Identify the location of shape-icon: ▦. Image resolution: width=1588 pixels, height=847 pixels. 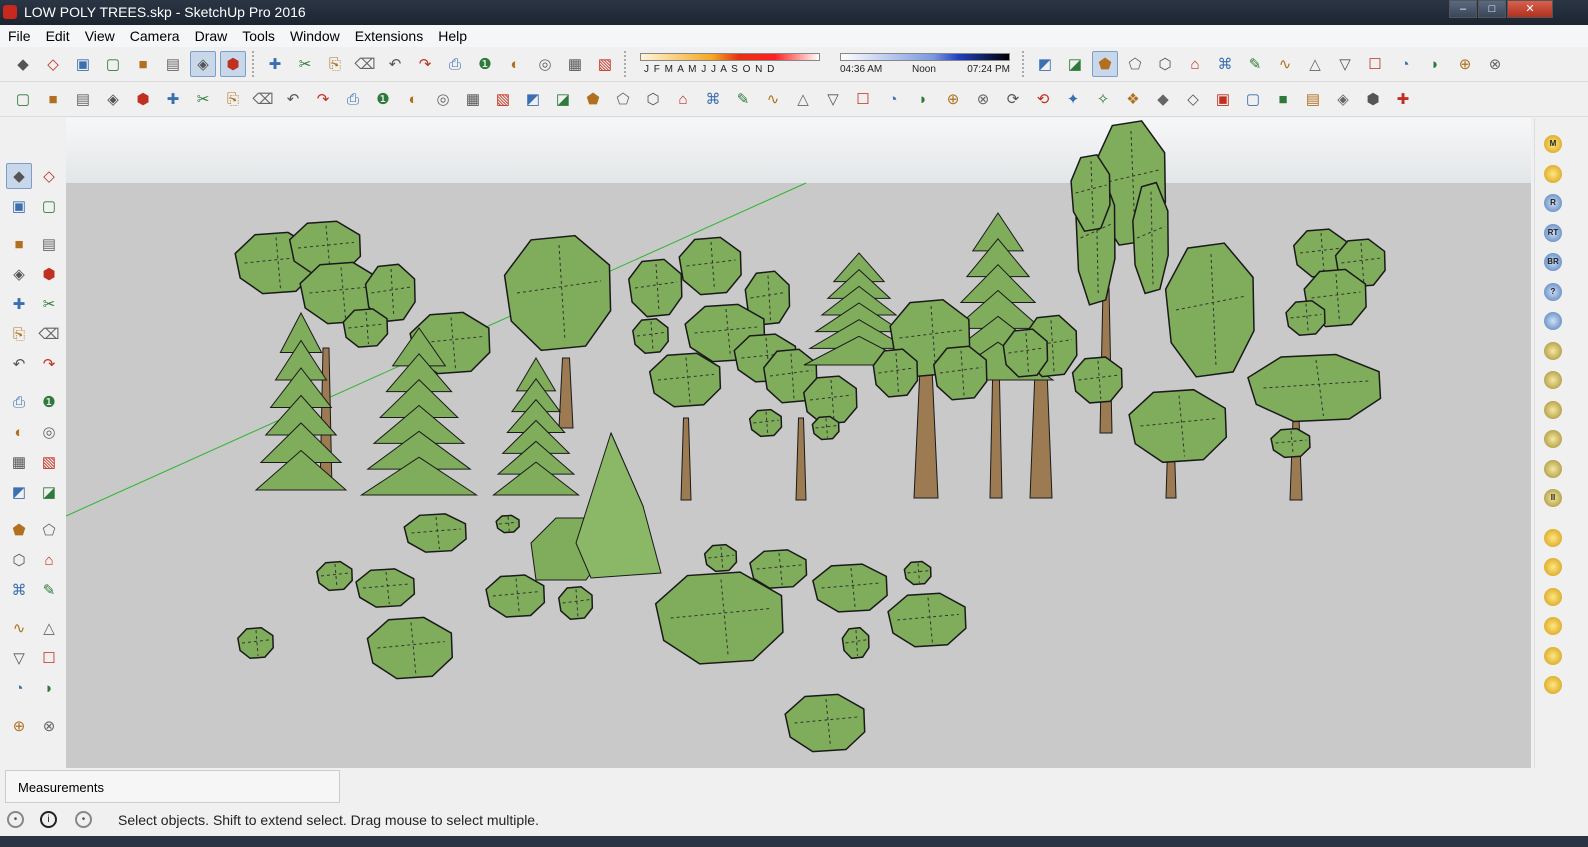
(473, 99).